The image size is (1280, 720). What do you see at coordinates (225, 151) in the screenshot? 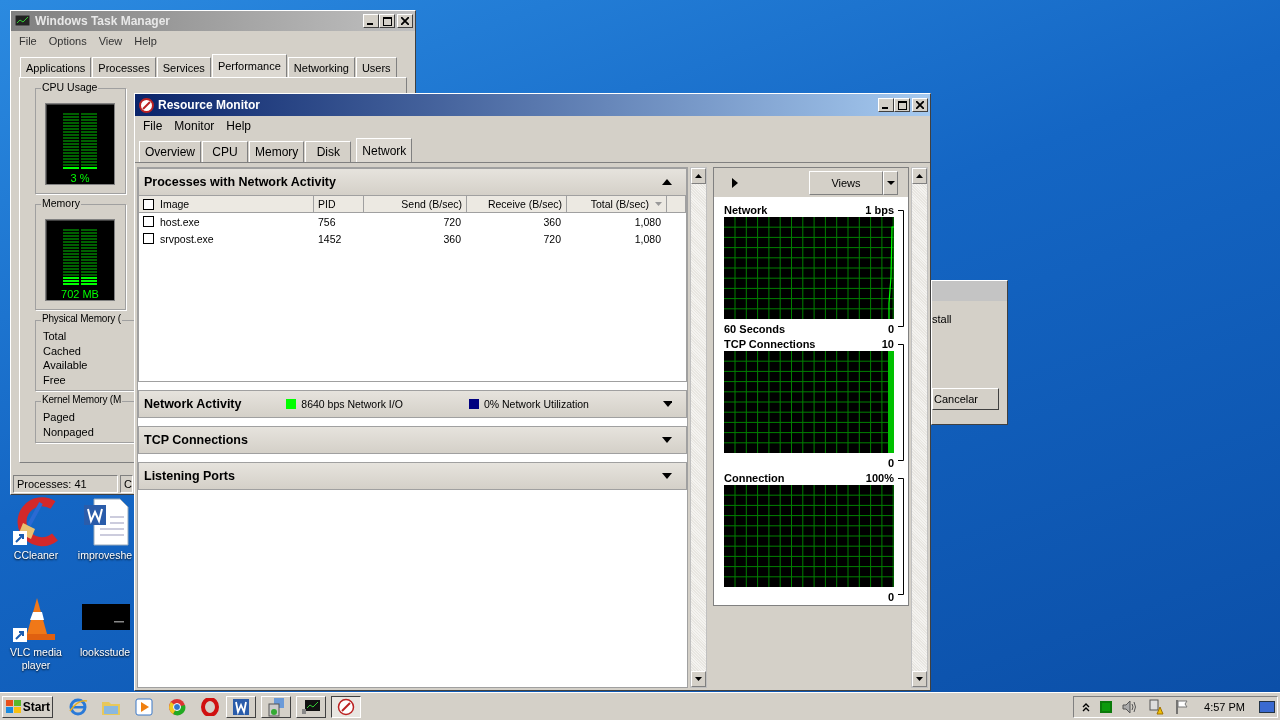
I see `tab: CPU` at bounding box center [225, 151].